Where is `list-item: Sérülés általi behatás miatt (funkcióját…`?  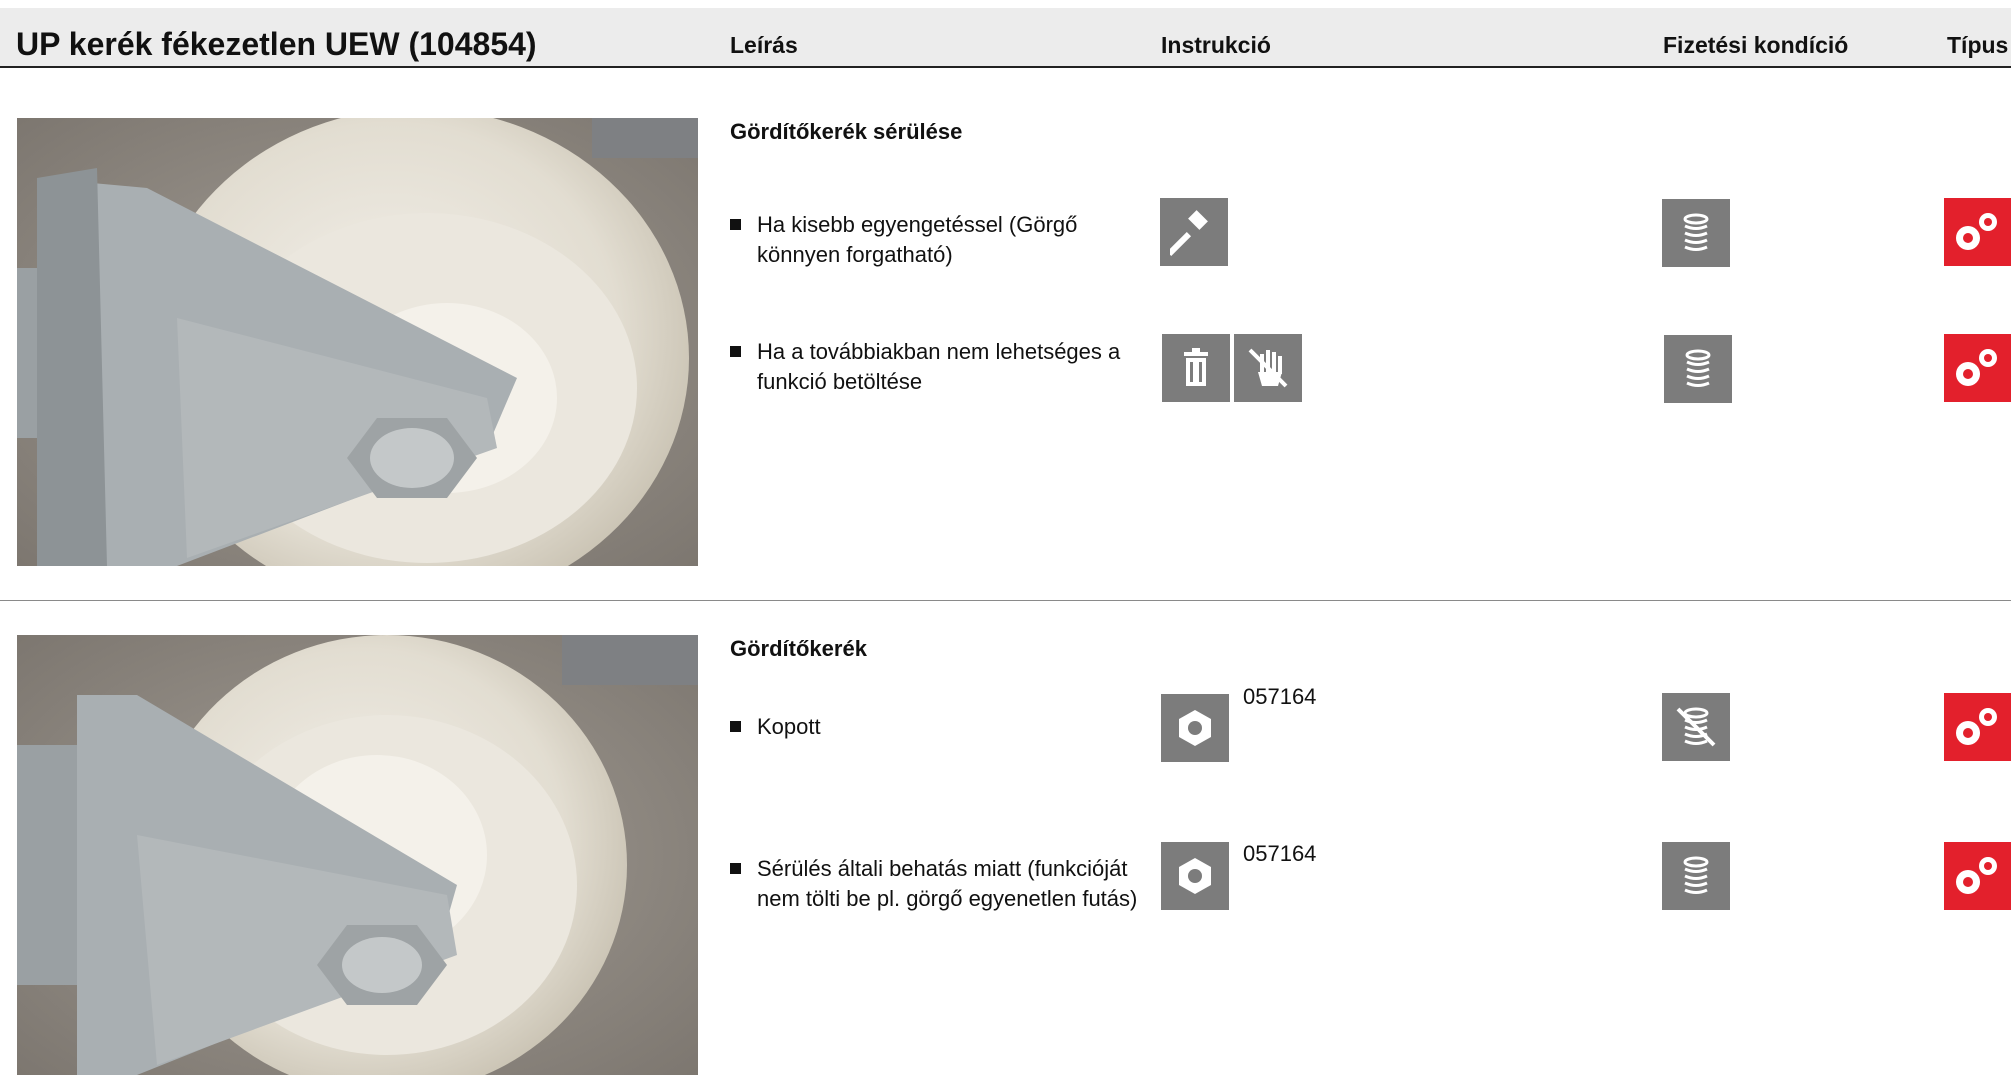
list-item: Sérülés általi behatás miatt (funkcióját… is located at coordinates (935, 884).